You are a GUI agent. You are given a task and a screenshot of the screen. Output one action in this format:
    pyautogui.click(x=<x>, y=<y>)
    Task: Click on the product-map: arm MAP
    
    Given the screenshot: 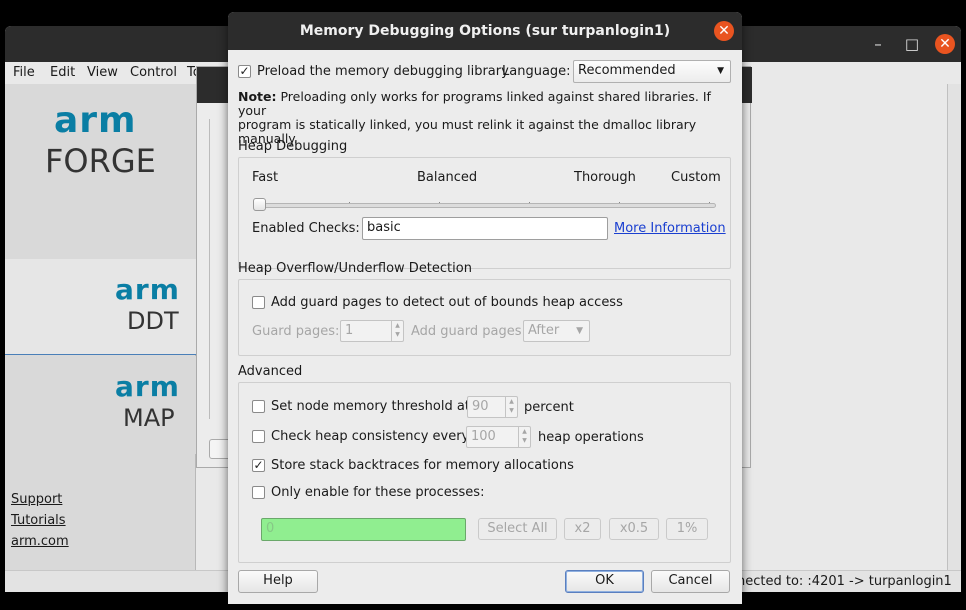 What is the action you would take?
    pyautogui.click(x=100, y=405)
    